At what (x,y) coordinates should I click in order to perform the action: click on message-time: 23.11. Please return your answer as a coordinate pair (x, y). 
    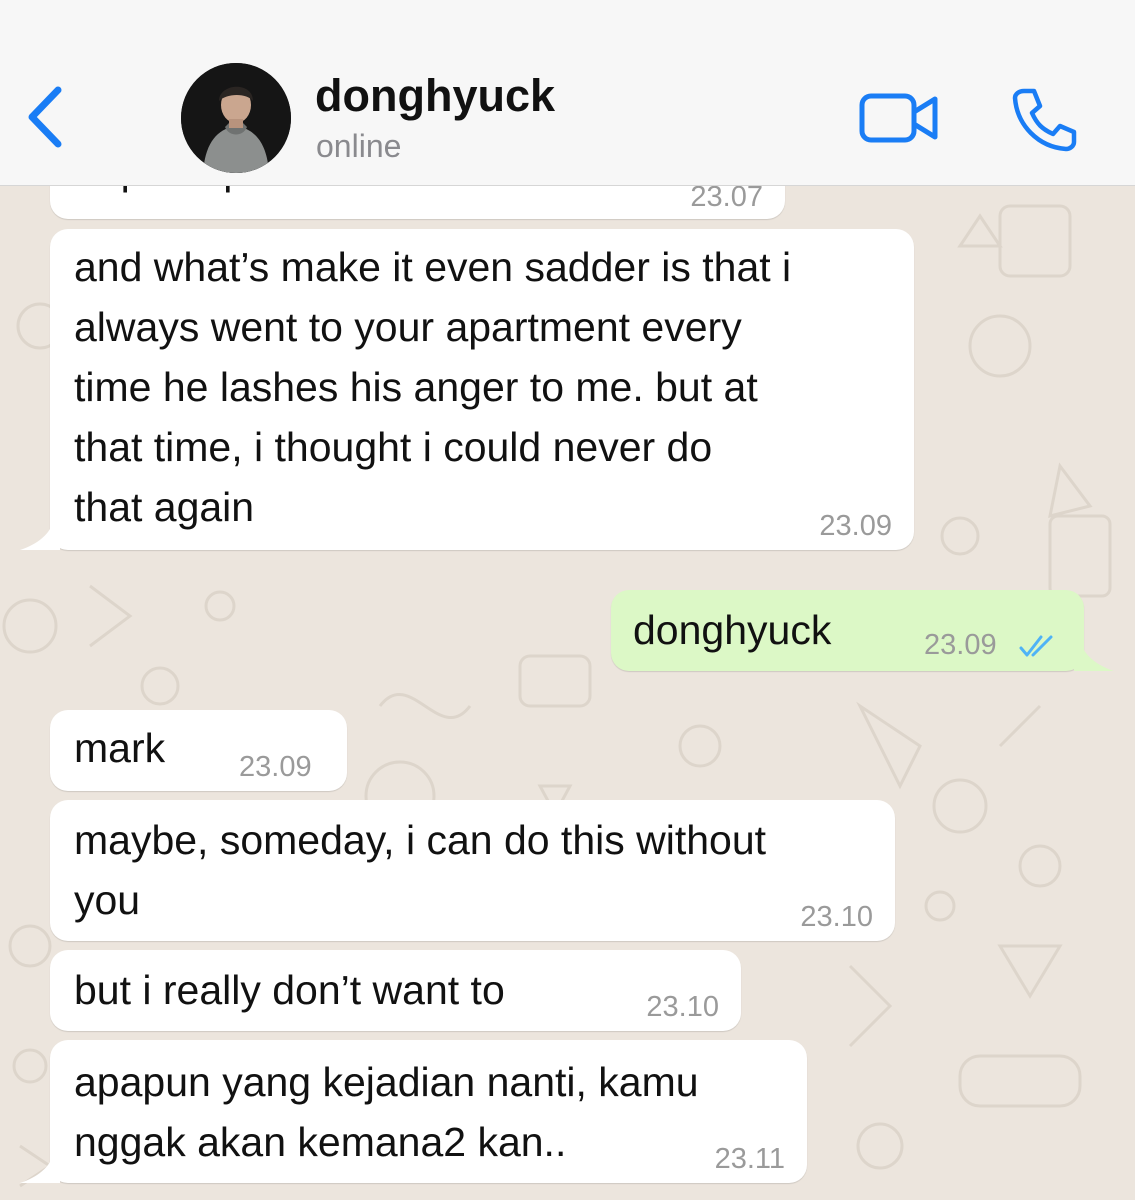
    Looking at the image, I should click on (749, 1159).